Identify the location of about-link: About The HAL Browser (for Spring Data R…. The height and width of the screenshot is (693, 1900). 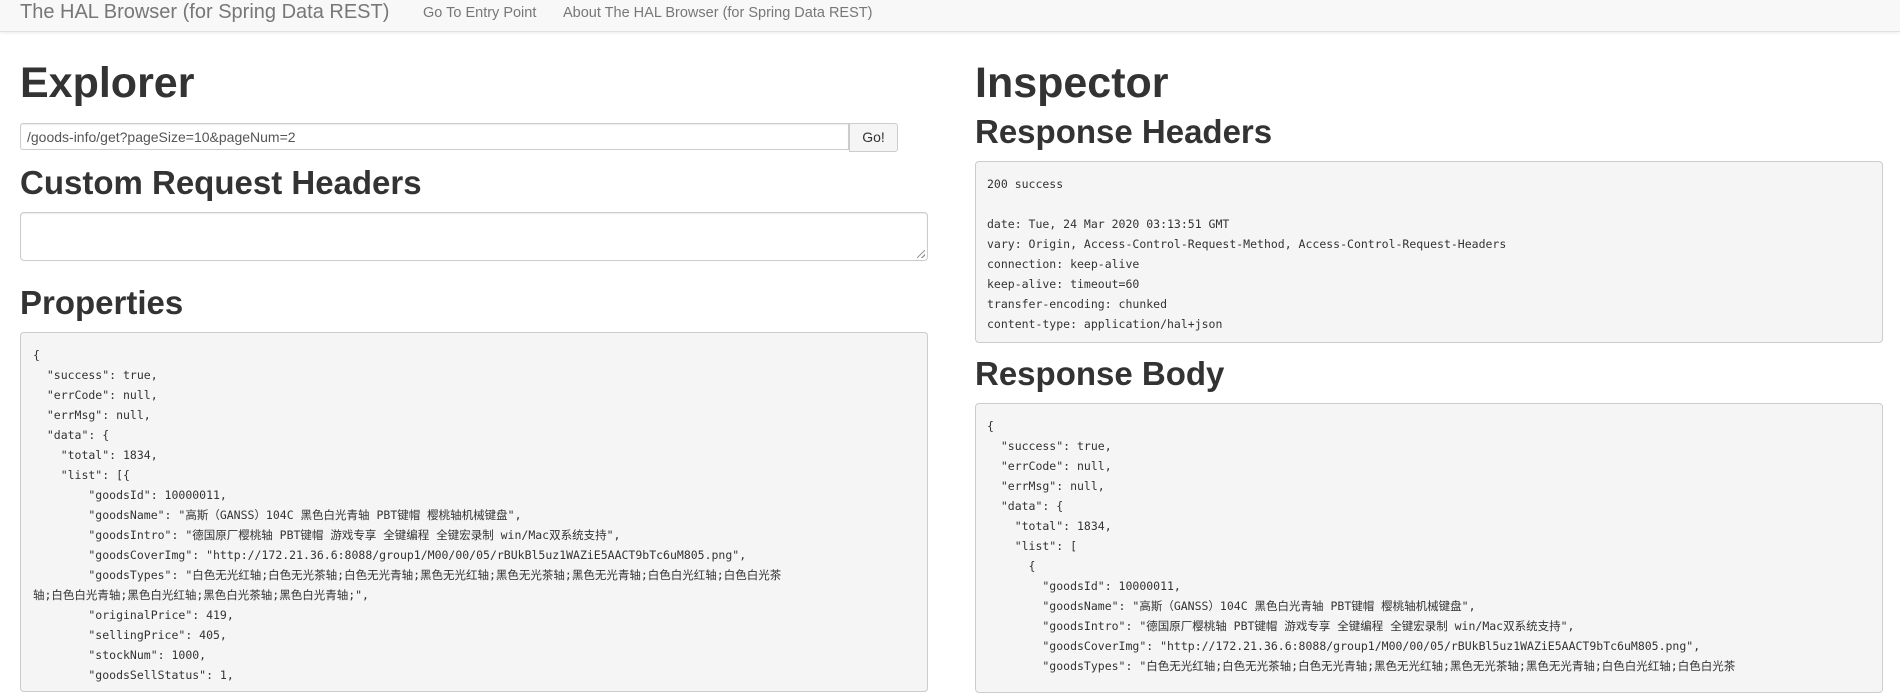
(717, 13).